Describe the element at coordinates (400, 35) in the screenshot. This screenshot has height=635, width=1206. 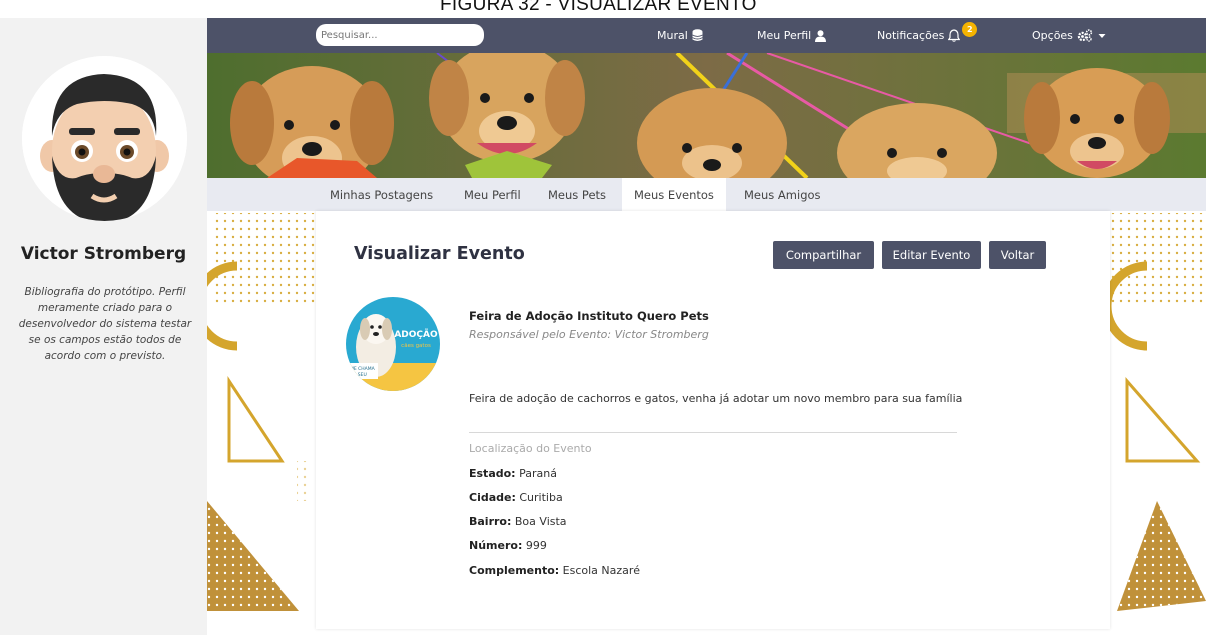
I see `search-input` at that location.